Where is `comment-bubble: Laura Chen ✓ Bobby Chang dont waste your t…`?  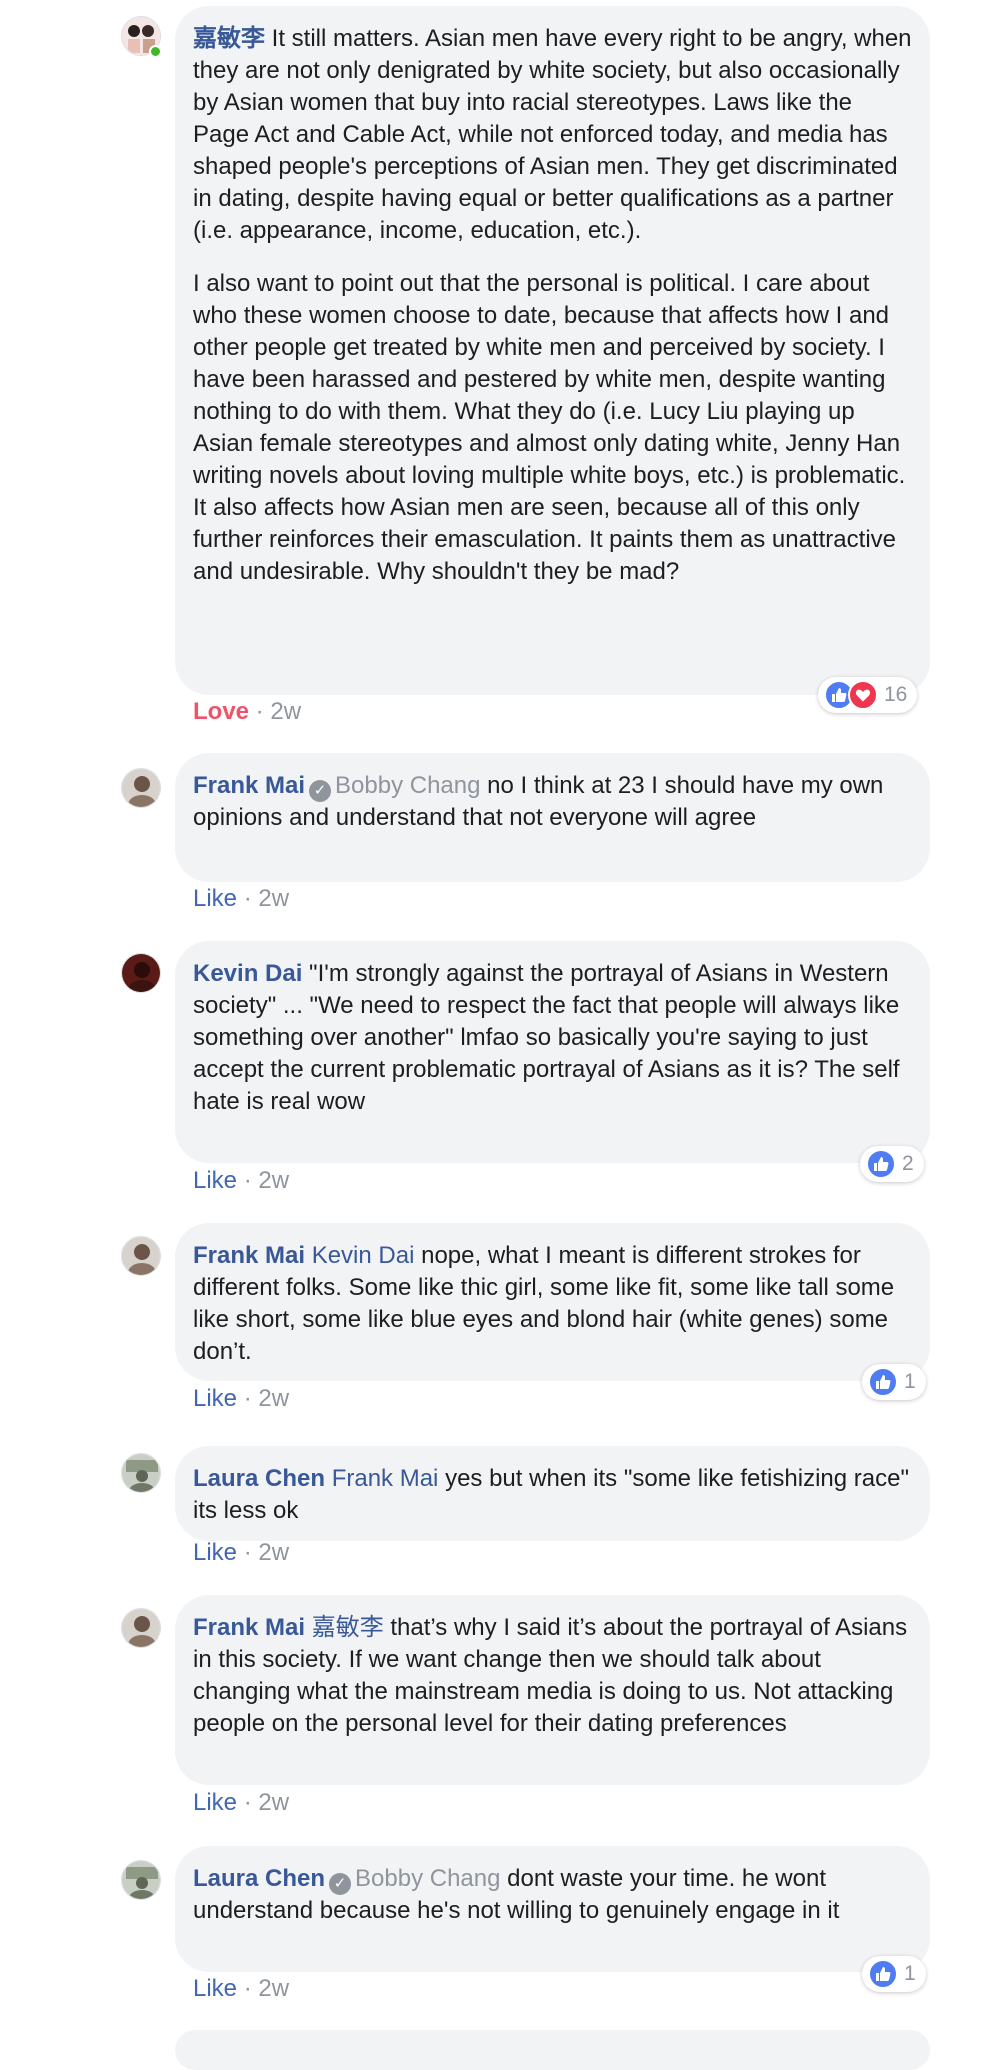 comment-bubble: Laura Chen ✓ Bobby Chang dont waste your t… is located at coordinates (552, 1909).